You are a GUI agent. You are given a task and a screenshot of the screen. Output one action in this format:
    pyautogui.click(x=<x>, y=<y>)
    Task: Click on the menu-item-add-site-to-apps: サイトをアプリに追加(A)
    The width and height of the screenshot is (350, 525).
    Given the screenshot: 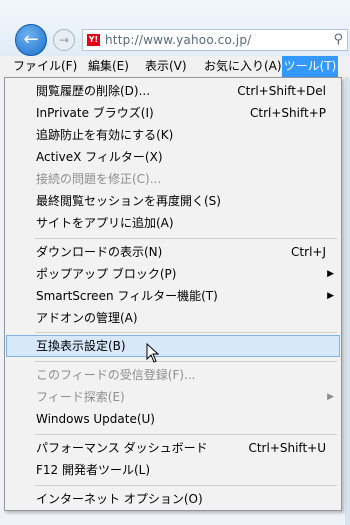 What is the action you would take?
    pyautogui.click(x=173, y=223)
    